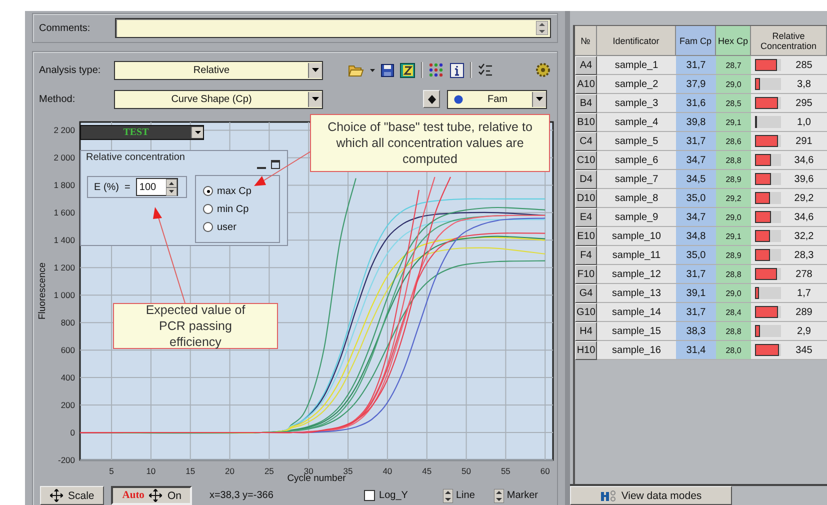 Image resolution: width=827 pixels, height=505 pixels. Describe the element at coordinates (151, 471) in the screenshot. I see `x-tick-label: 10` at that location.